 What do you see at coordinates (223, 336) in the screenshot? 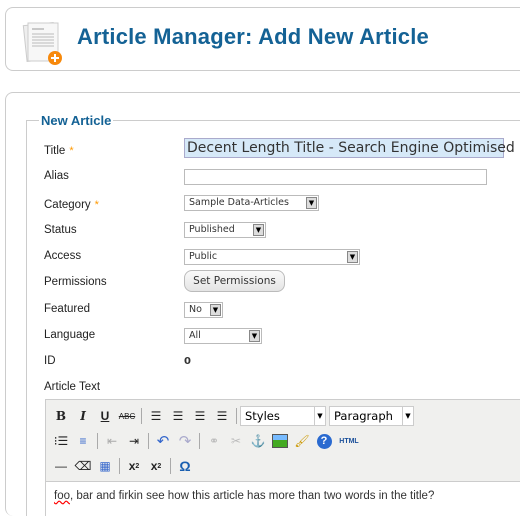
I see `language-select: All ▼` at bounding box center [223, 336].